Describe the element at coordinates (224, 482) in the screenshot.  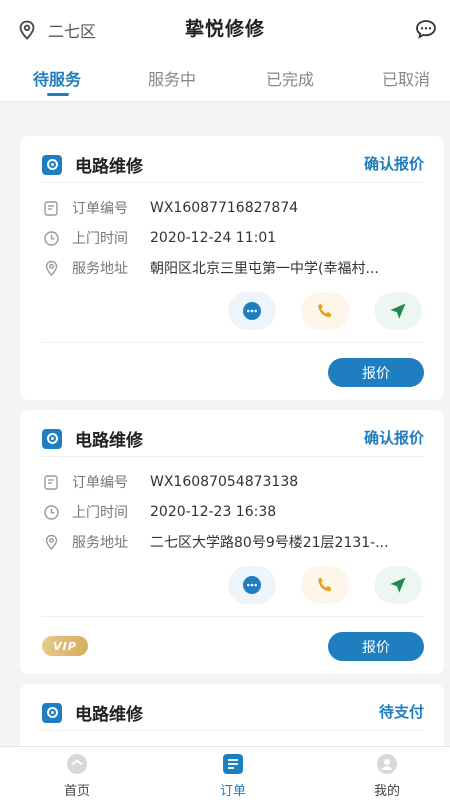
I see `order-number-value: WX16087054873138` at that location.